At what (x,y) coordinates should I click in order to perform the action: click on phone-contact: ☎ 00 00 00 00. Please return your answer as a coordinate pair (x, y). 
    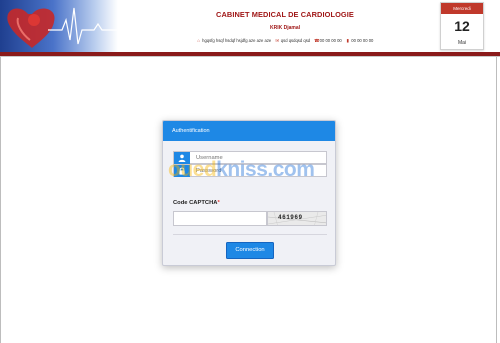
    Looking at the image, I should click on (328, 40).